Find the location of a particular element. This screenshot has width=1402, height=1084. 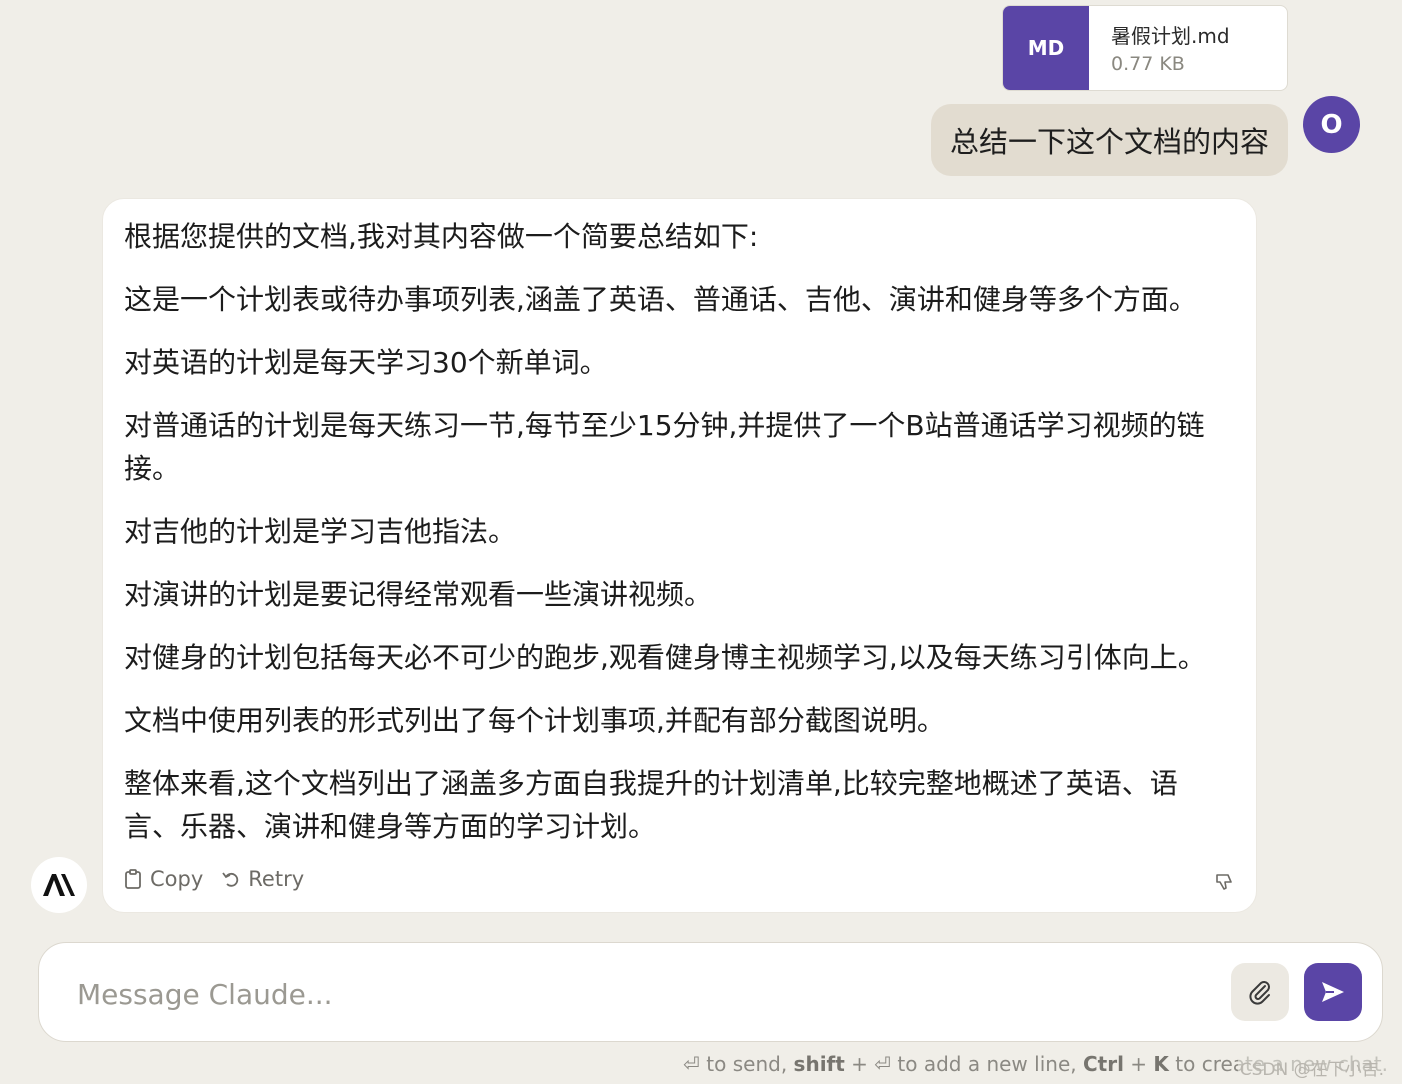

attach-file-button is located at coordinates (1260, 992).